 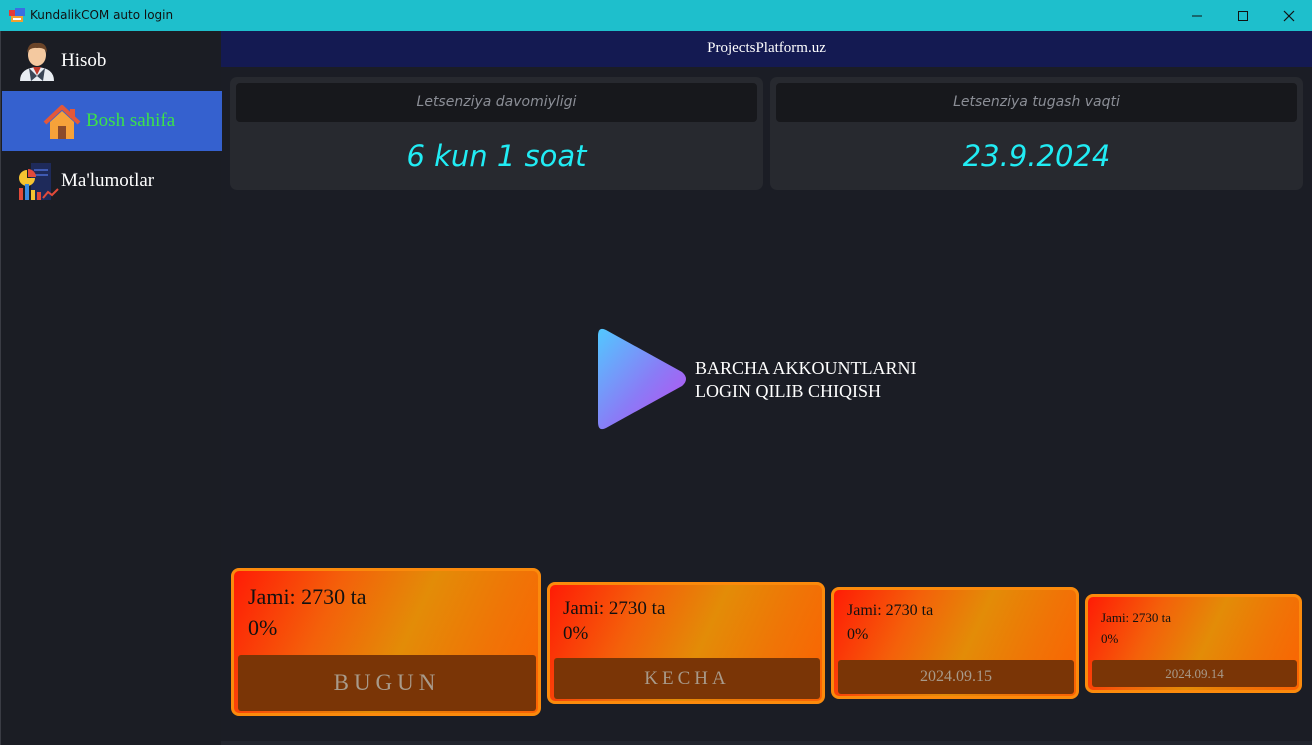 What do you see at coordinates (686, 643) in the screenshot?
I see `stat-card-yesterday: Jami: 2730 ta 0% KECHA` at bounding box center [686, 643].